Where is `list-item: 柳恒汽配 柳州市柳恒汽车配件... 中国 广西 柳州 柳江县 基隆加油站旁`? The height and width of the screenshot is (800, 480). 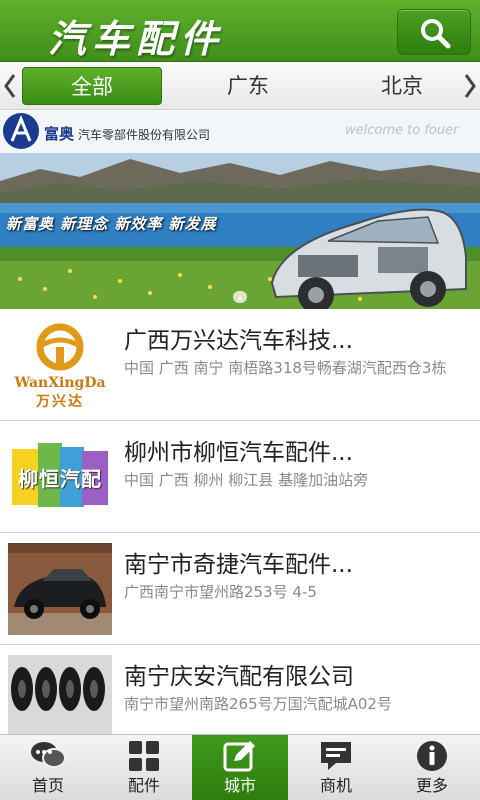
list-item: 柳恒汽配 柳州市柳恒汽车配件... 中国 广西 柳州 柳江县 基隆加油站旁 is located at coordinates (240, 477).